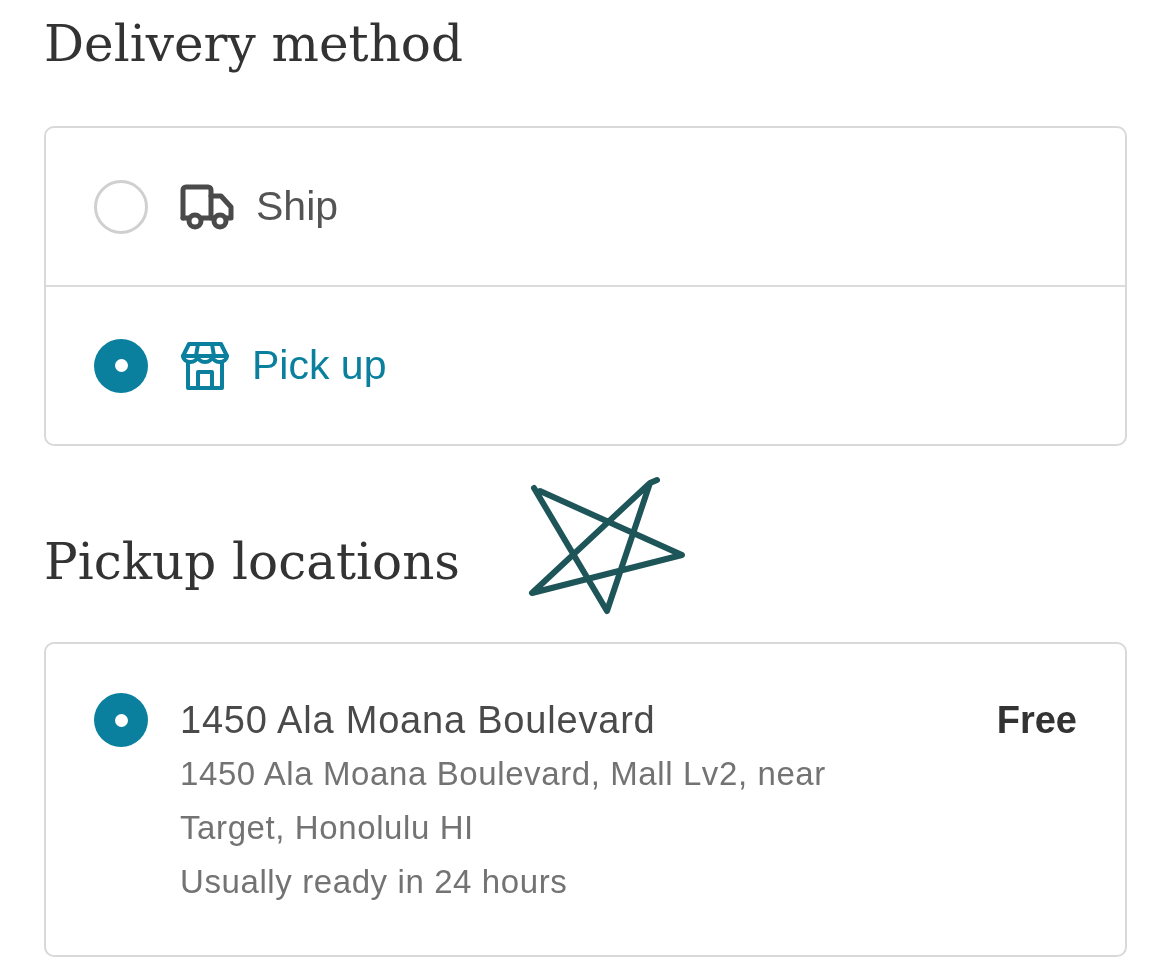 This screenshot has width=1170, height=973. What do you see at coordinates (205, 365) in the screenshot?
I see `store-icon` at bounding box center [205, 365].